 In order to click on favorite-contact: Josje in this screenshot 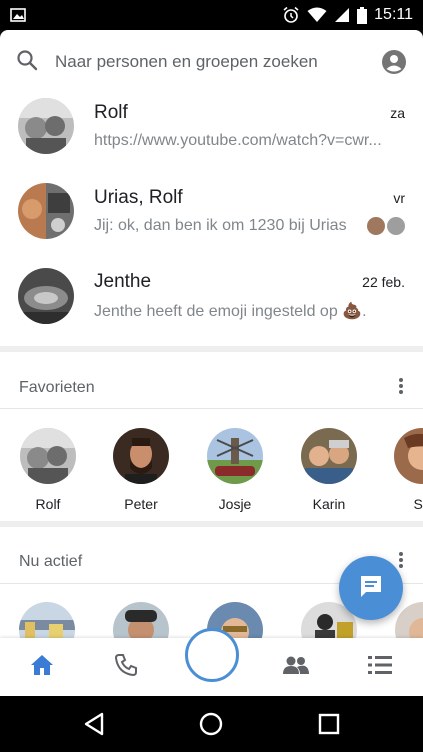, I will do `click(235, 470)`.